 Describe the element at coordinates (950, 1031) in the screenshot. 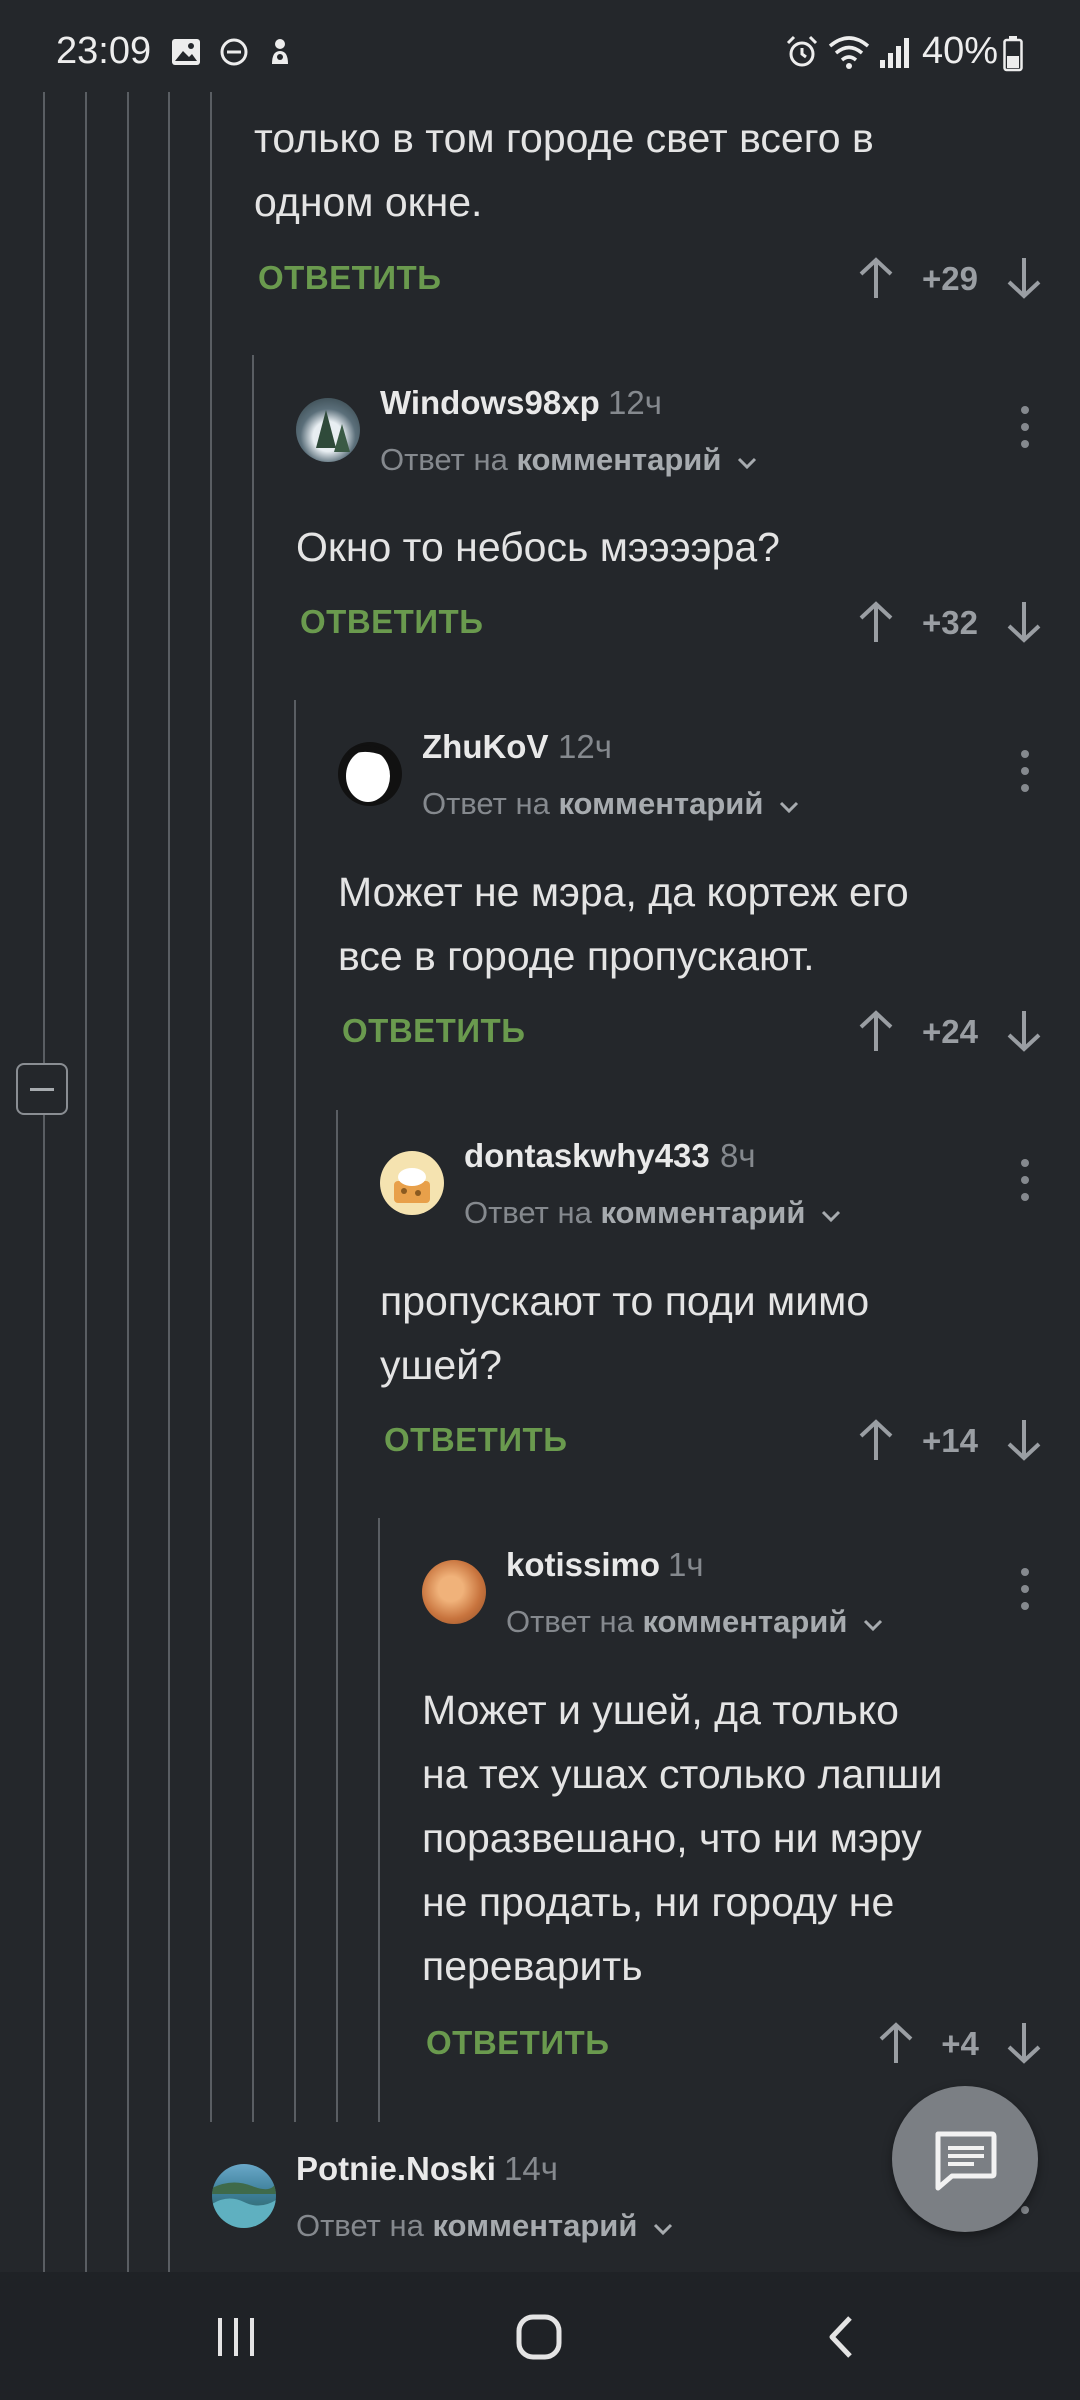

I see `comment-score: +24` at that location.